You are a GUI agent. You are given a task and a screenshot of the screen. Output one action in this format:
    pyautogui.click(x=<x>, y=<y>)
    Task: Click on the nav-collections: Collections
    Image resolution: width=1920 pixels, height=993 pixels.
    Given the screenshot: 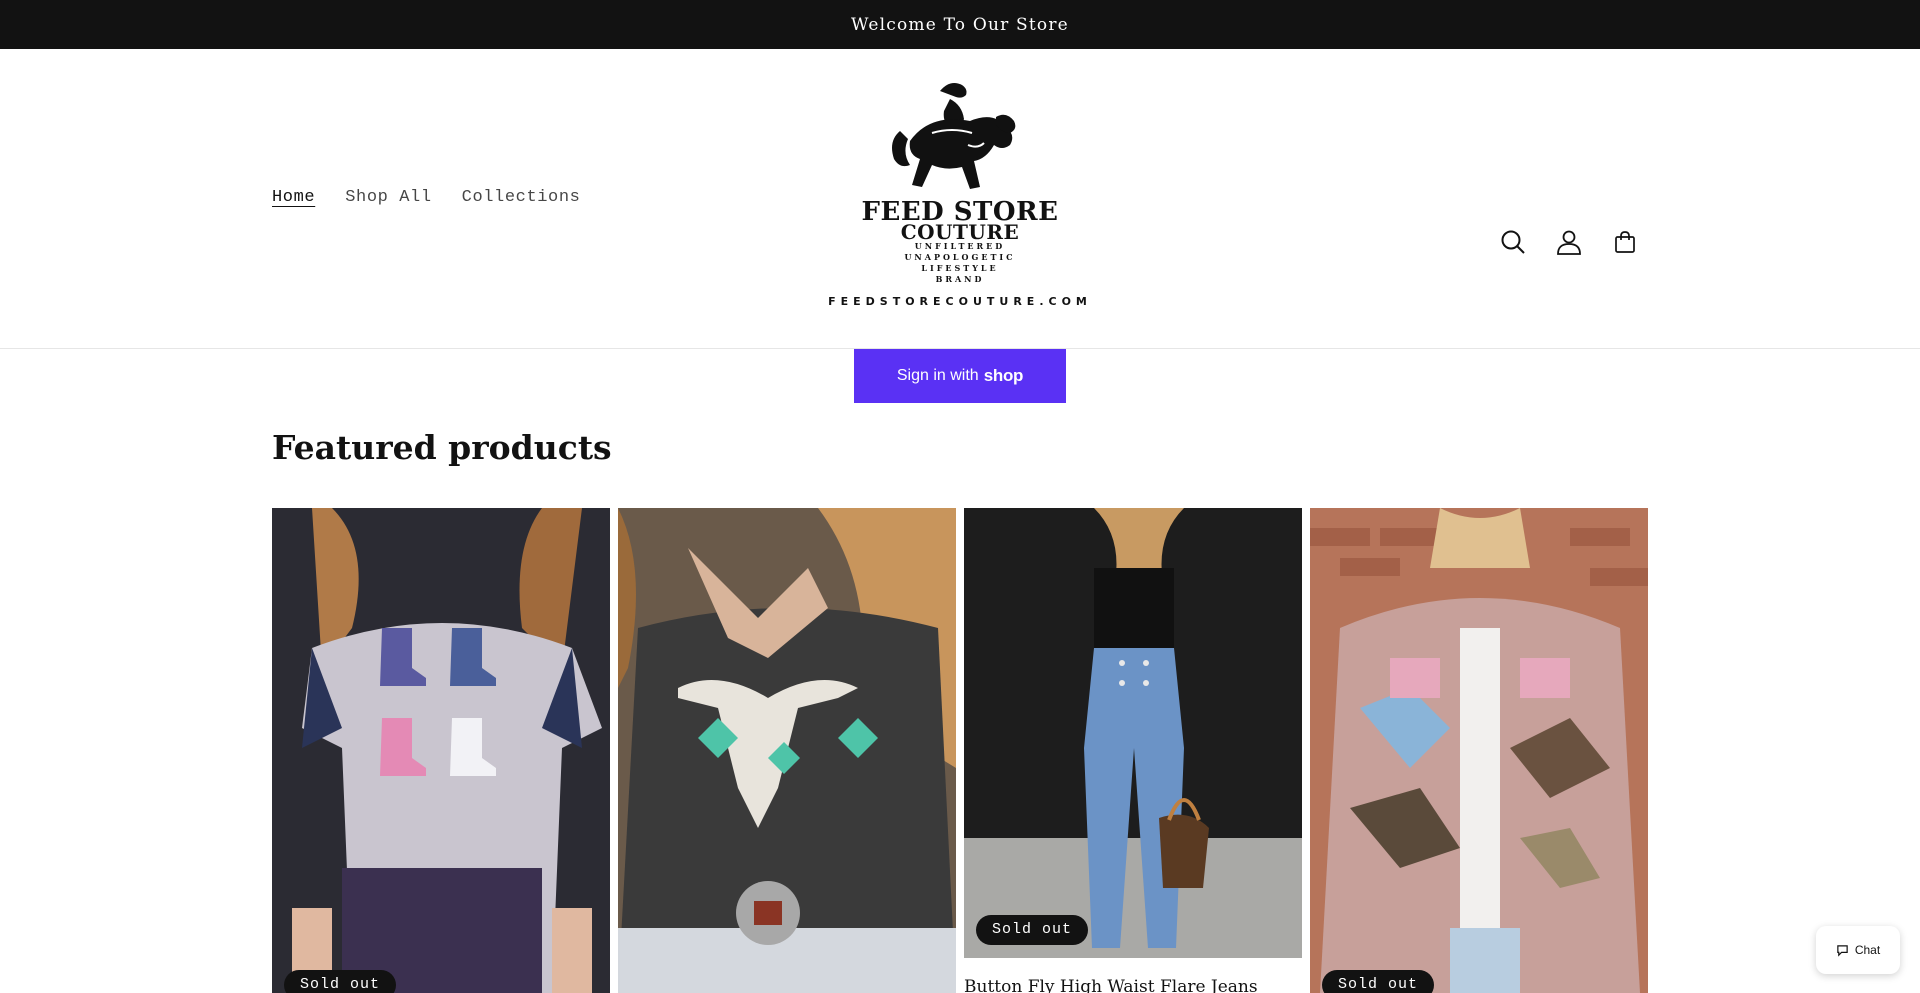 What is the action you would take?
    pyautogui.click(x=521, y=197)
    